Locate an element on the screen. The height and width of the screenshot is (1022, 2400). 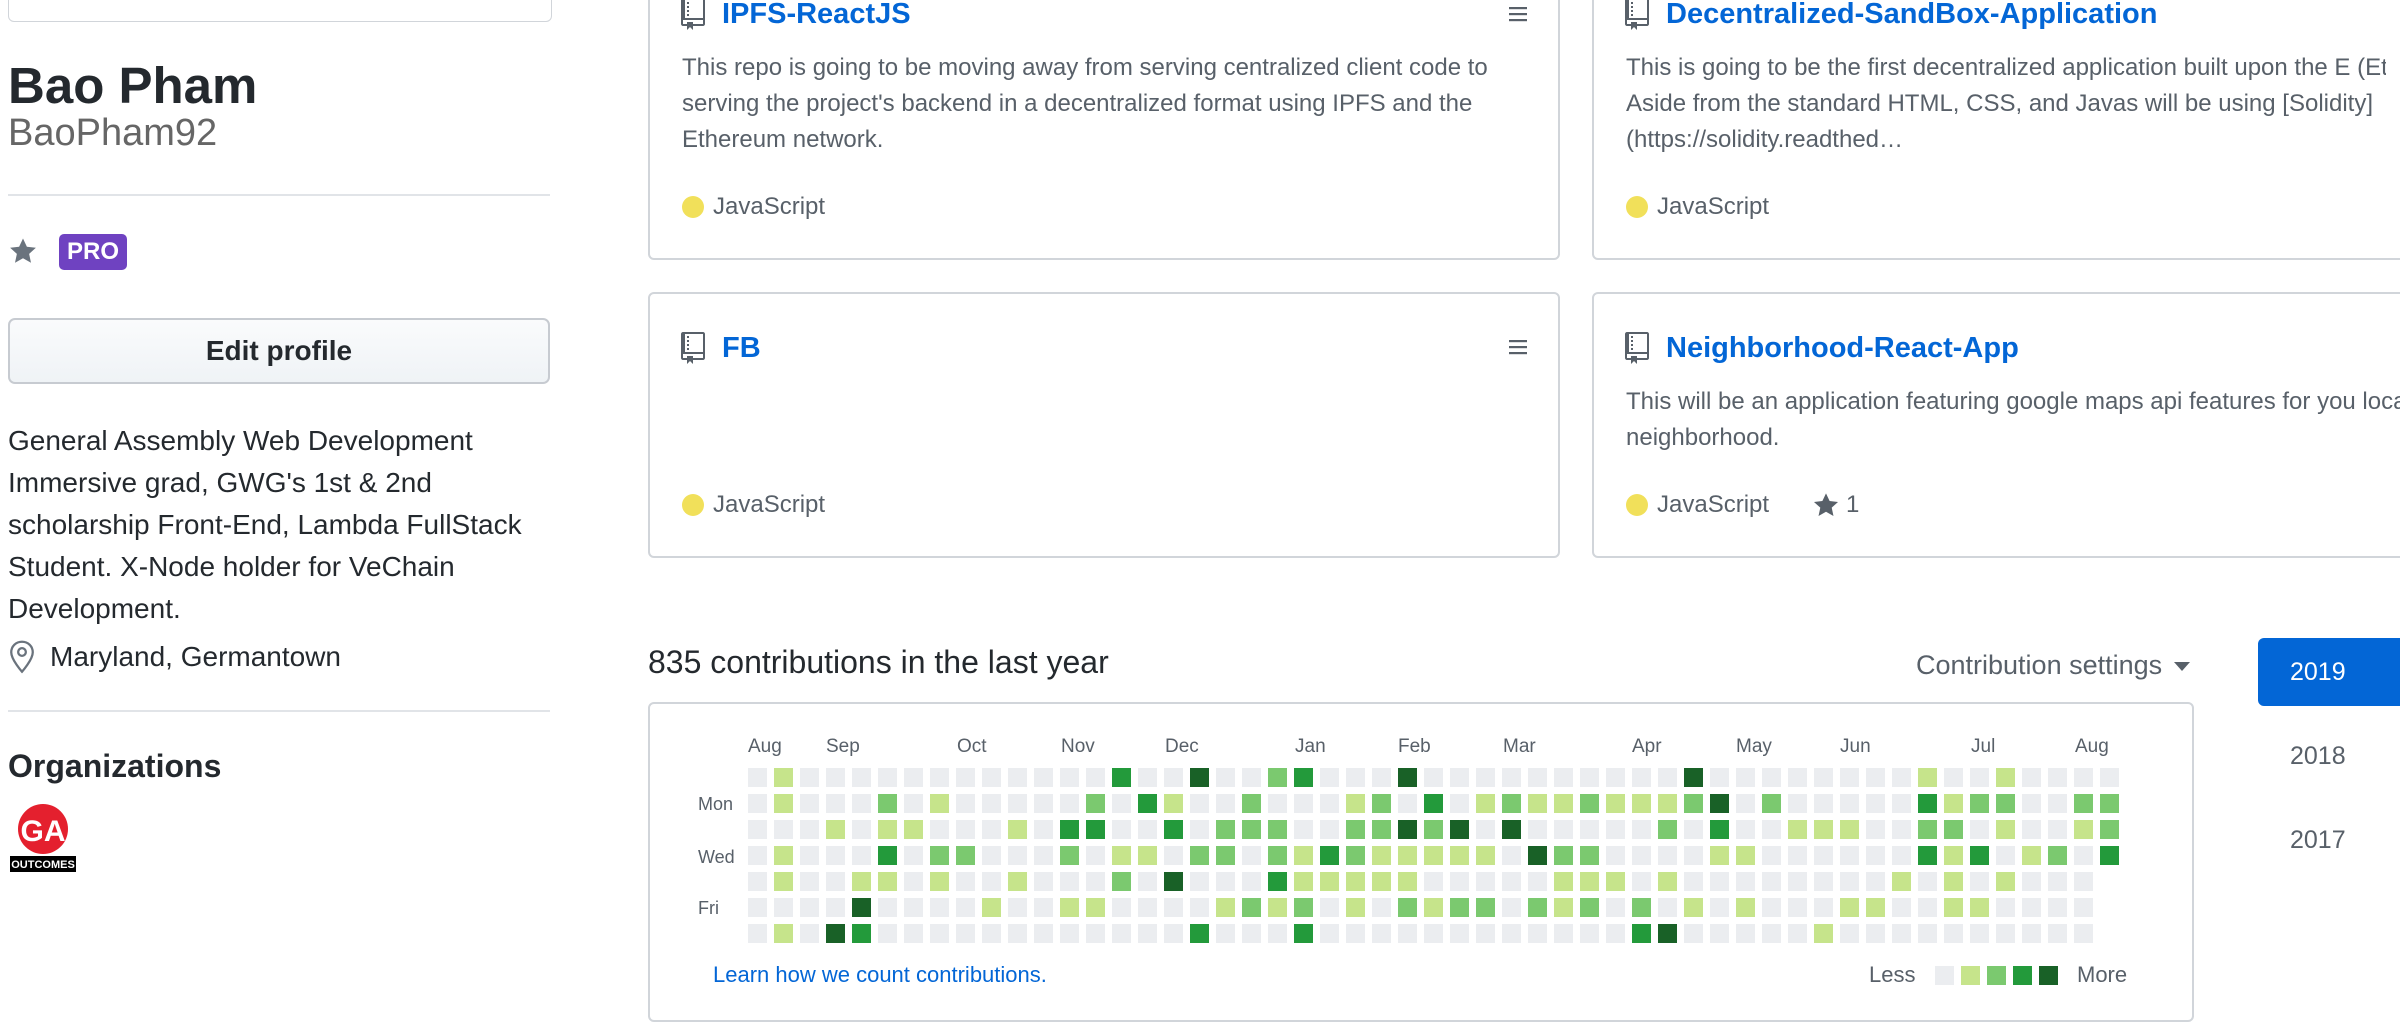
year-link-2019: 2019 is located at coordinates (2329, 672).